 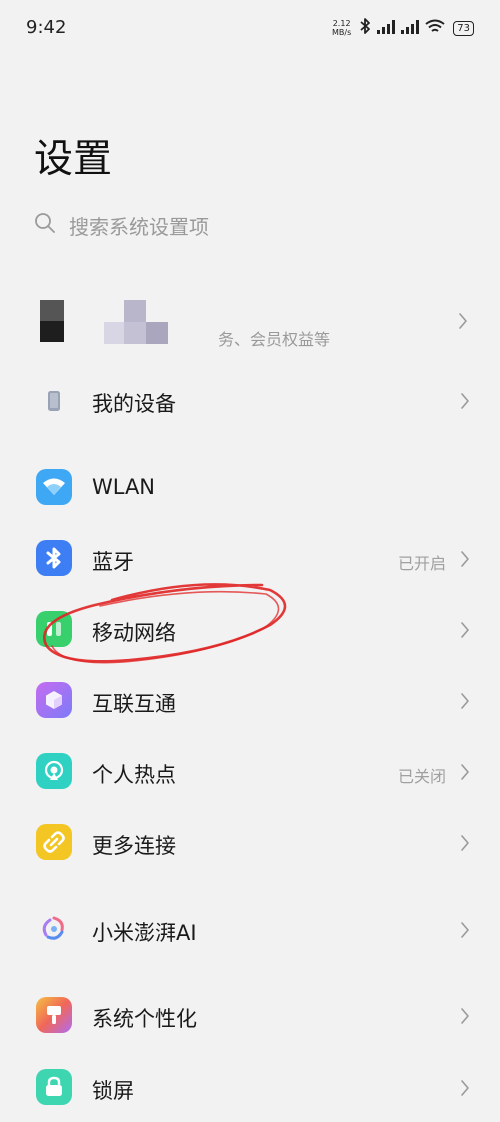 What do you see at coordinates (134, 404) in the screenshot?
I see `settings-item-label: 我的设备` at bounding box center [134, 404].